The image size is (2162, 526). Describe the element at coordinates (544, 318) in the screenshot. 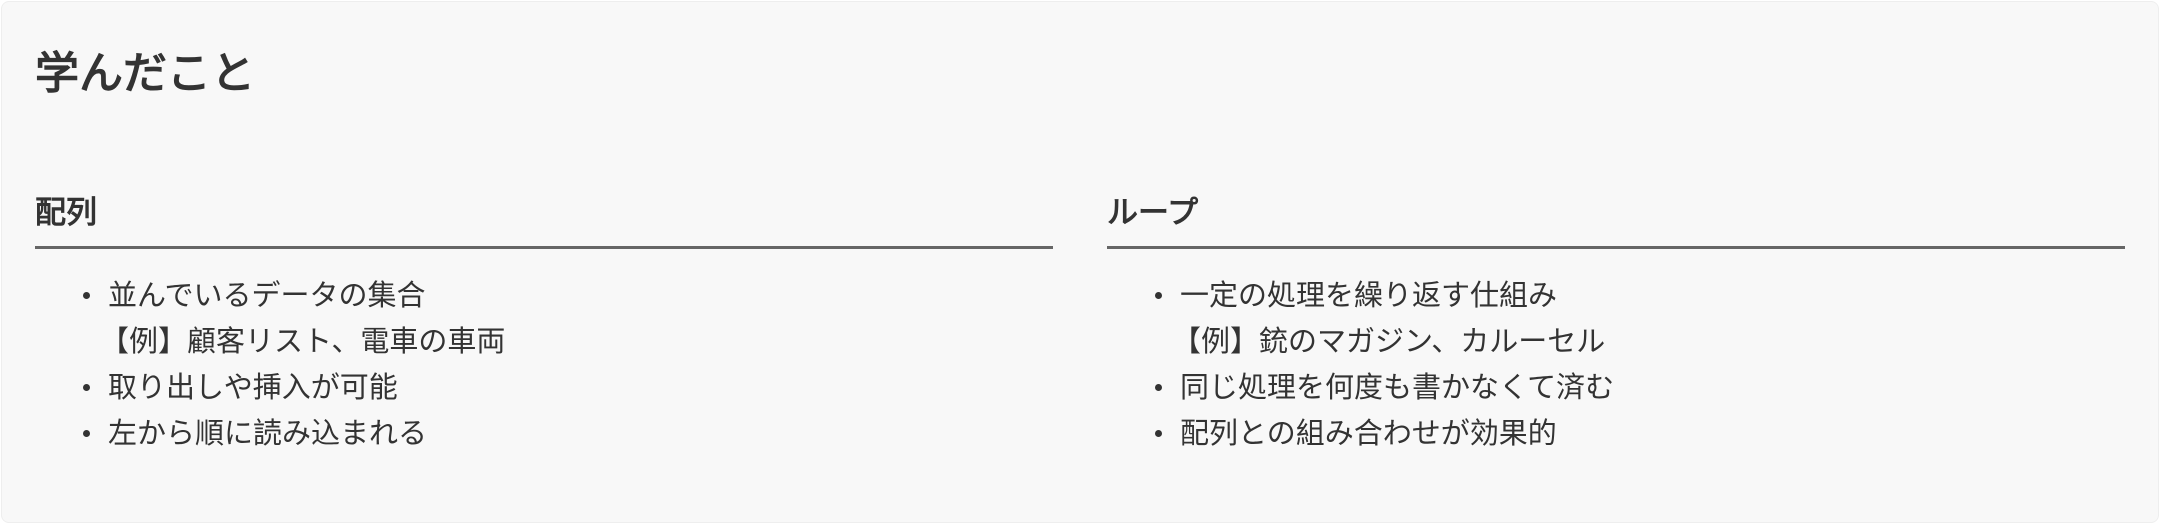

I see `list-item: 並んでいるデータの集合 【例】顧客リスト、電車の車両` at that location.